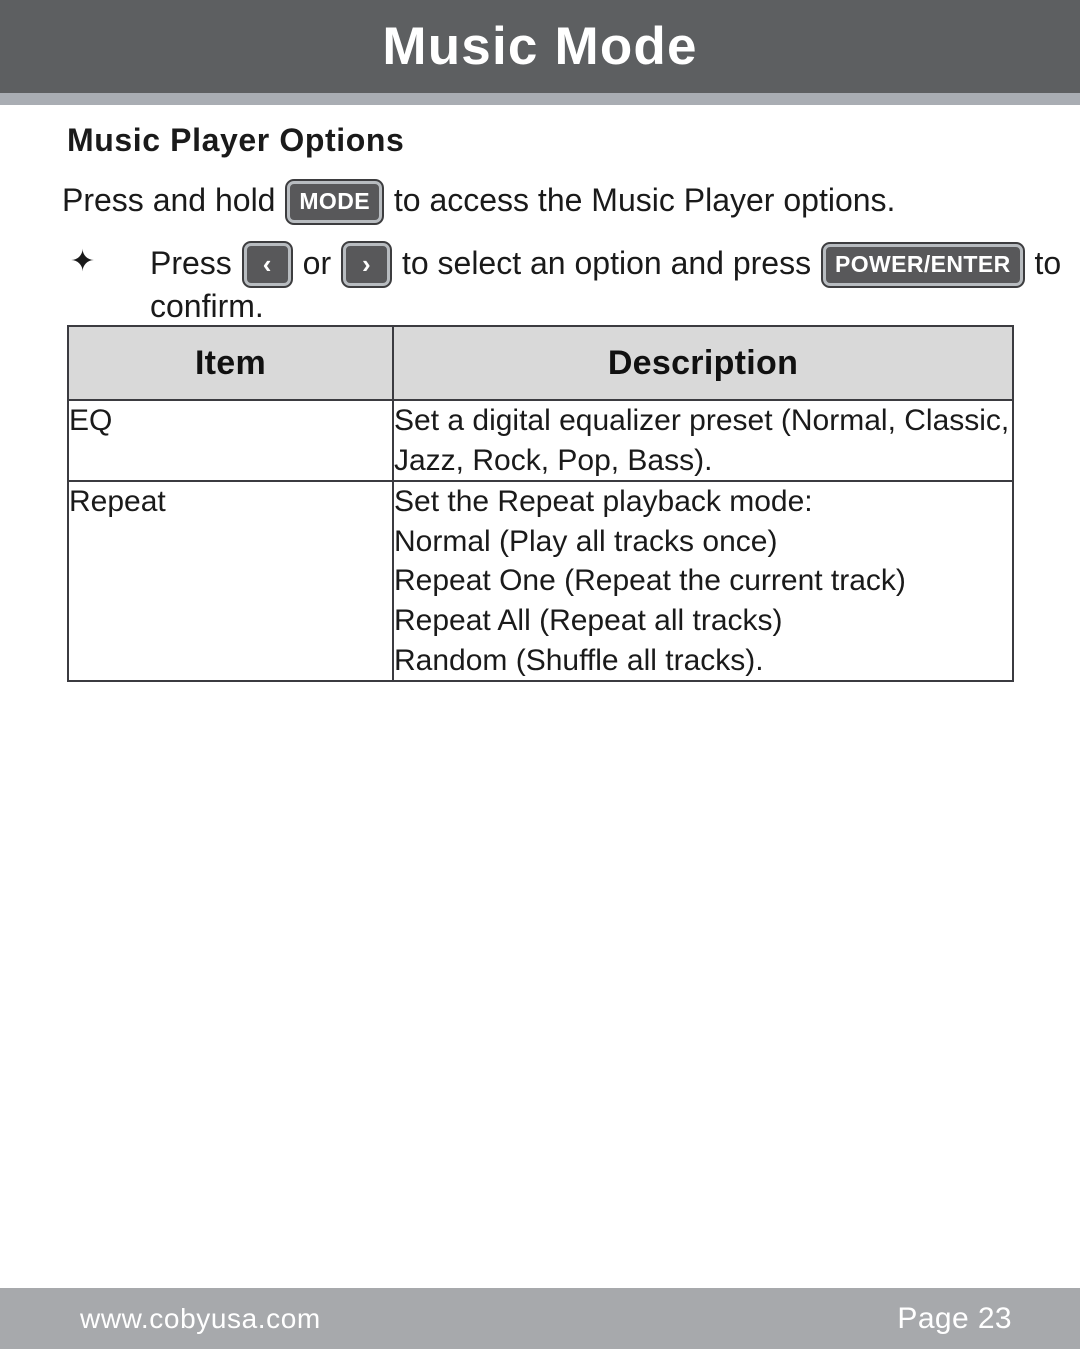 Image resolution: width=1080 pixels, height=1349 pixels. What do you see at coordinates (588, 620) in the screenshot?
I see `description-line: Repeat All (Repeat all tracks)` at bounding box center [588, 620].